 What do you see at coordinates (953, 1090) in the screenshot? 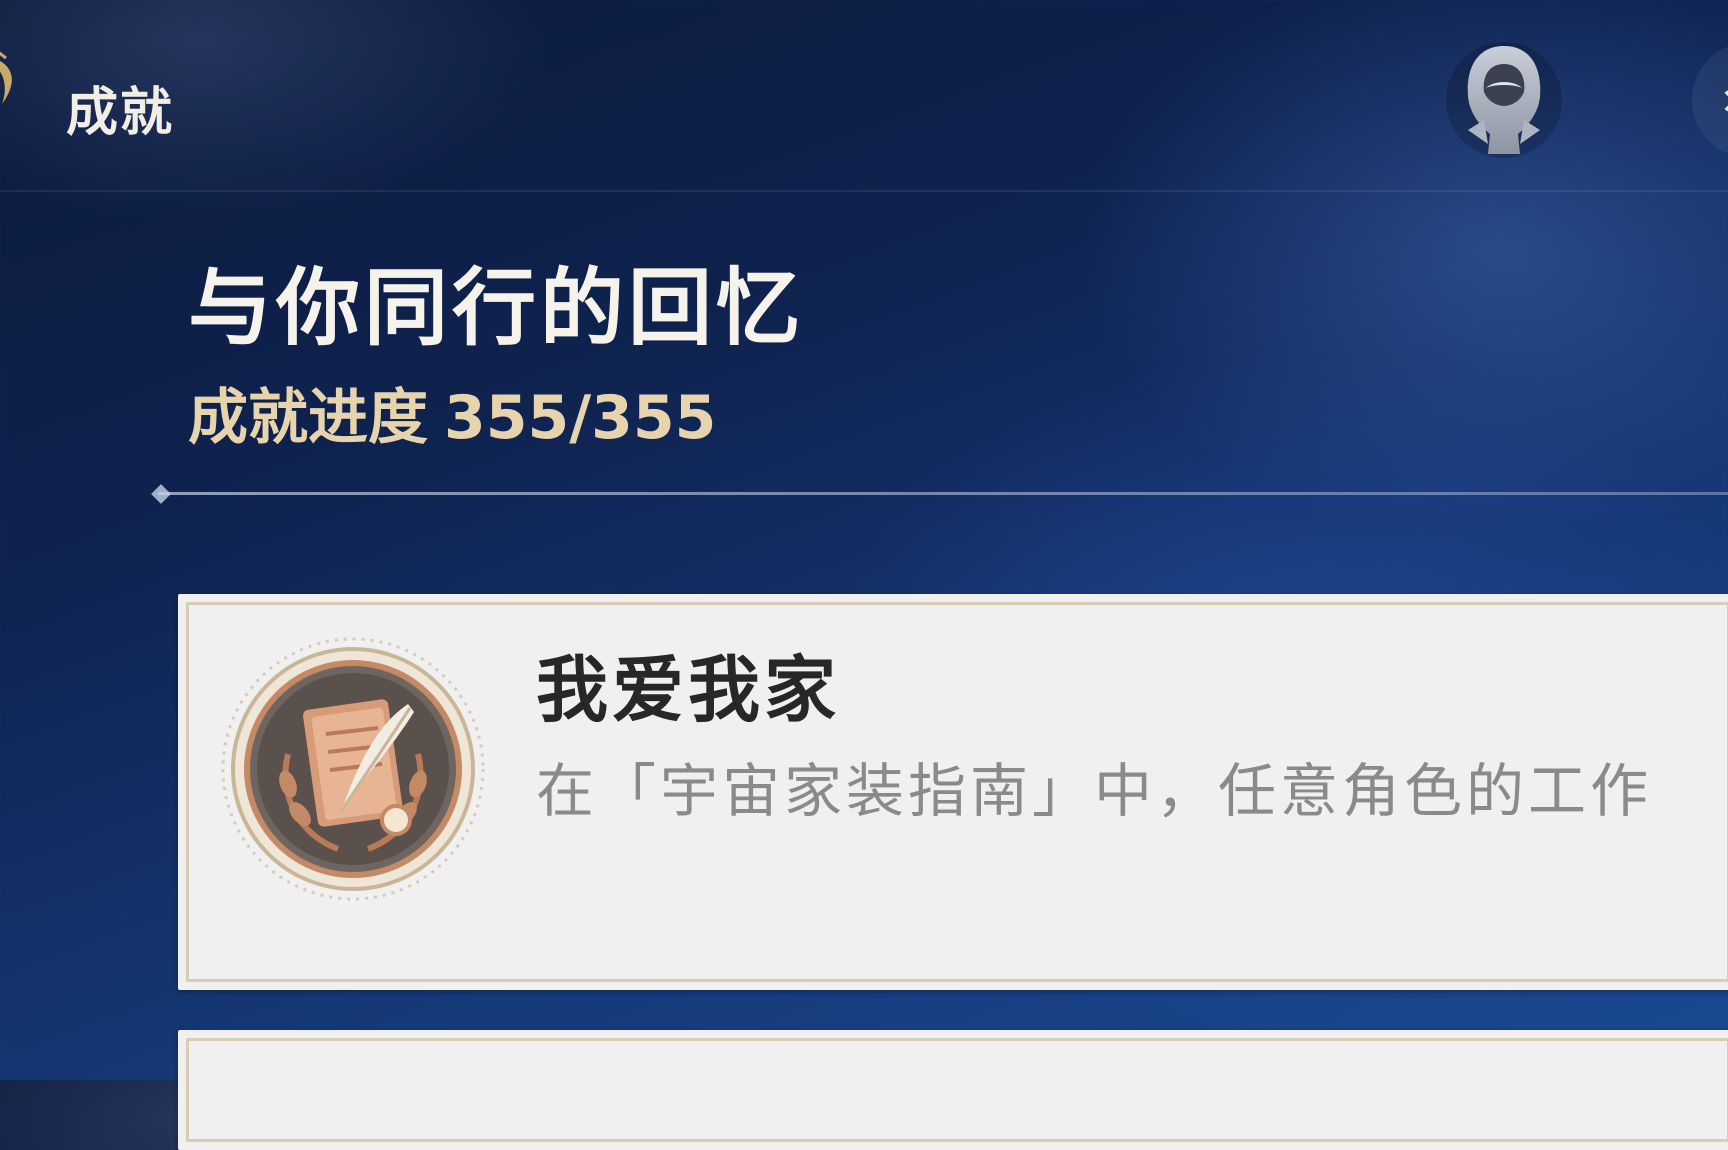
I see `achievement-card` at bounding box center [953, 1090].